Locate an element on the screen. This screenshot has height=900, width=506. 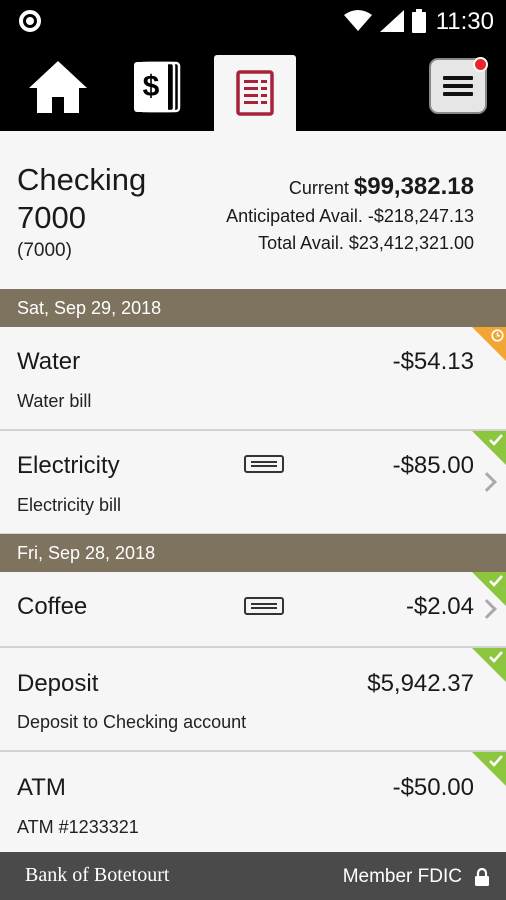
account-name: Checking 7000 is located at coordinates (82, 198).